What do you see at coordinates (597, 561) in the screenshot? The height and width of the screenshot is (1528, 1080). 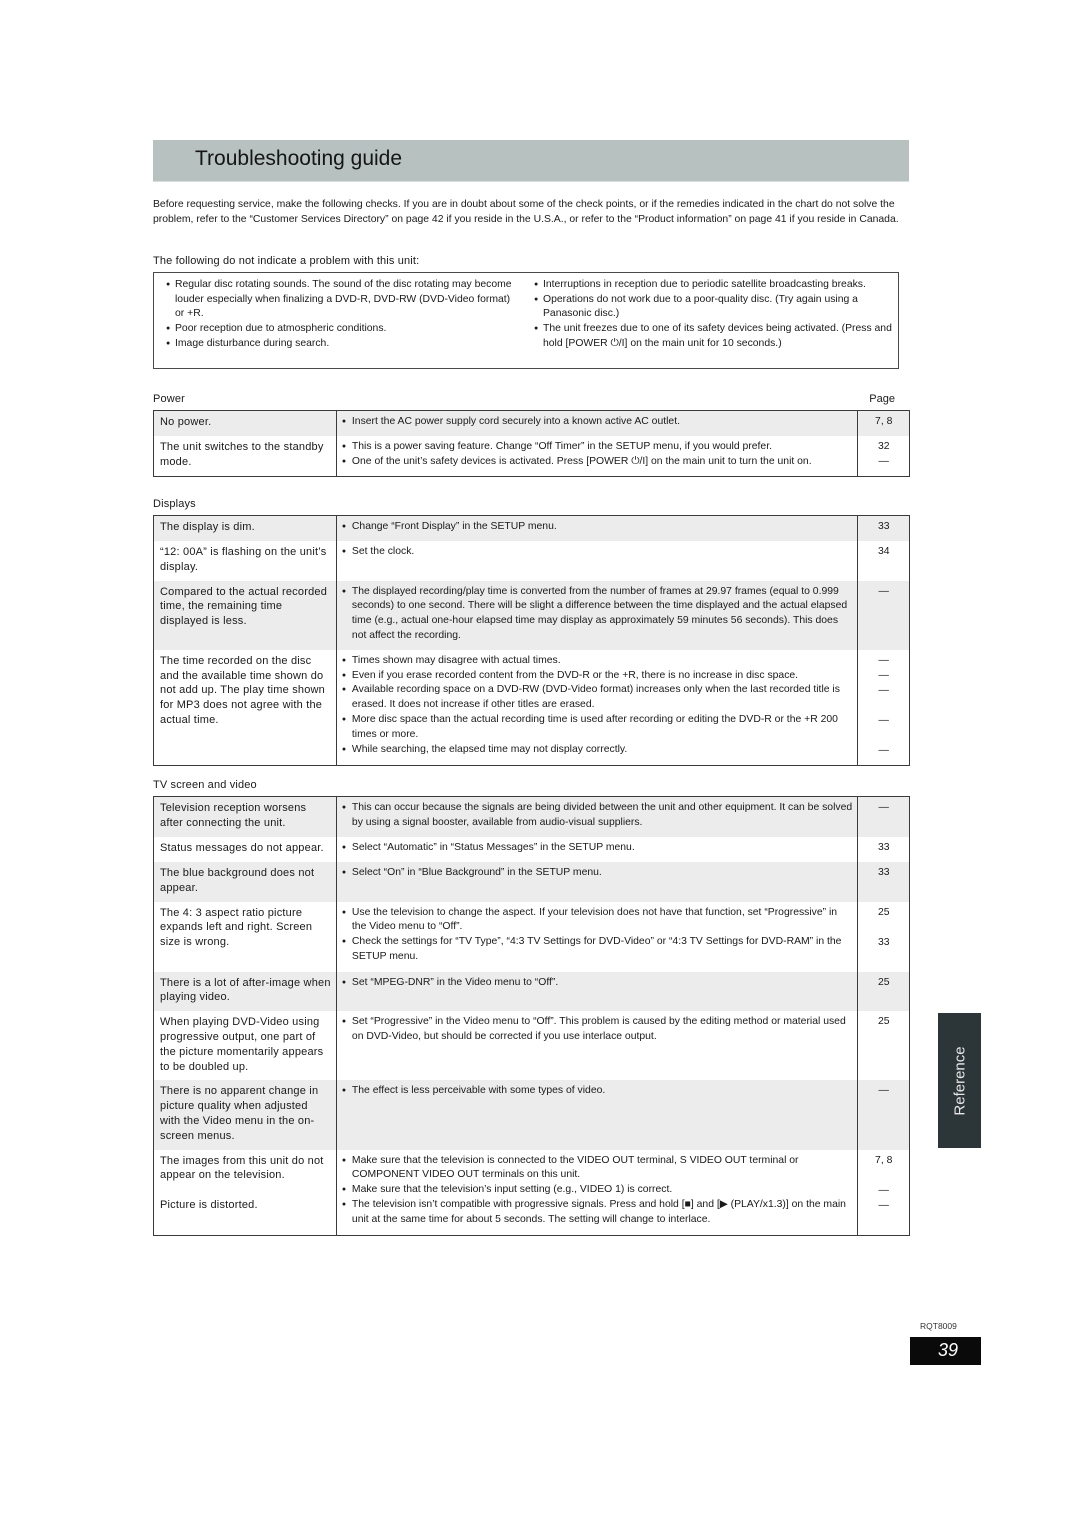 I see `remedy-cell: Set the clock.` at bounding box center [597, 561].